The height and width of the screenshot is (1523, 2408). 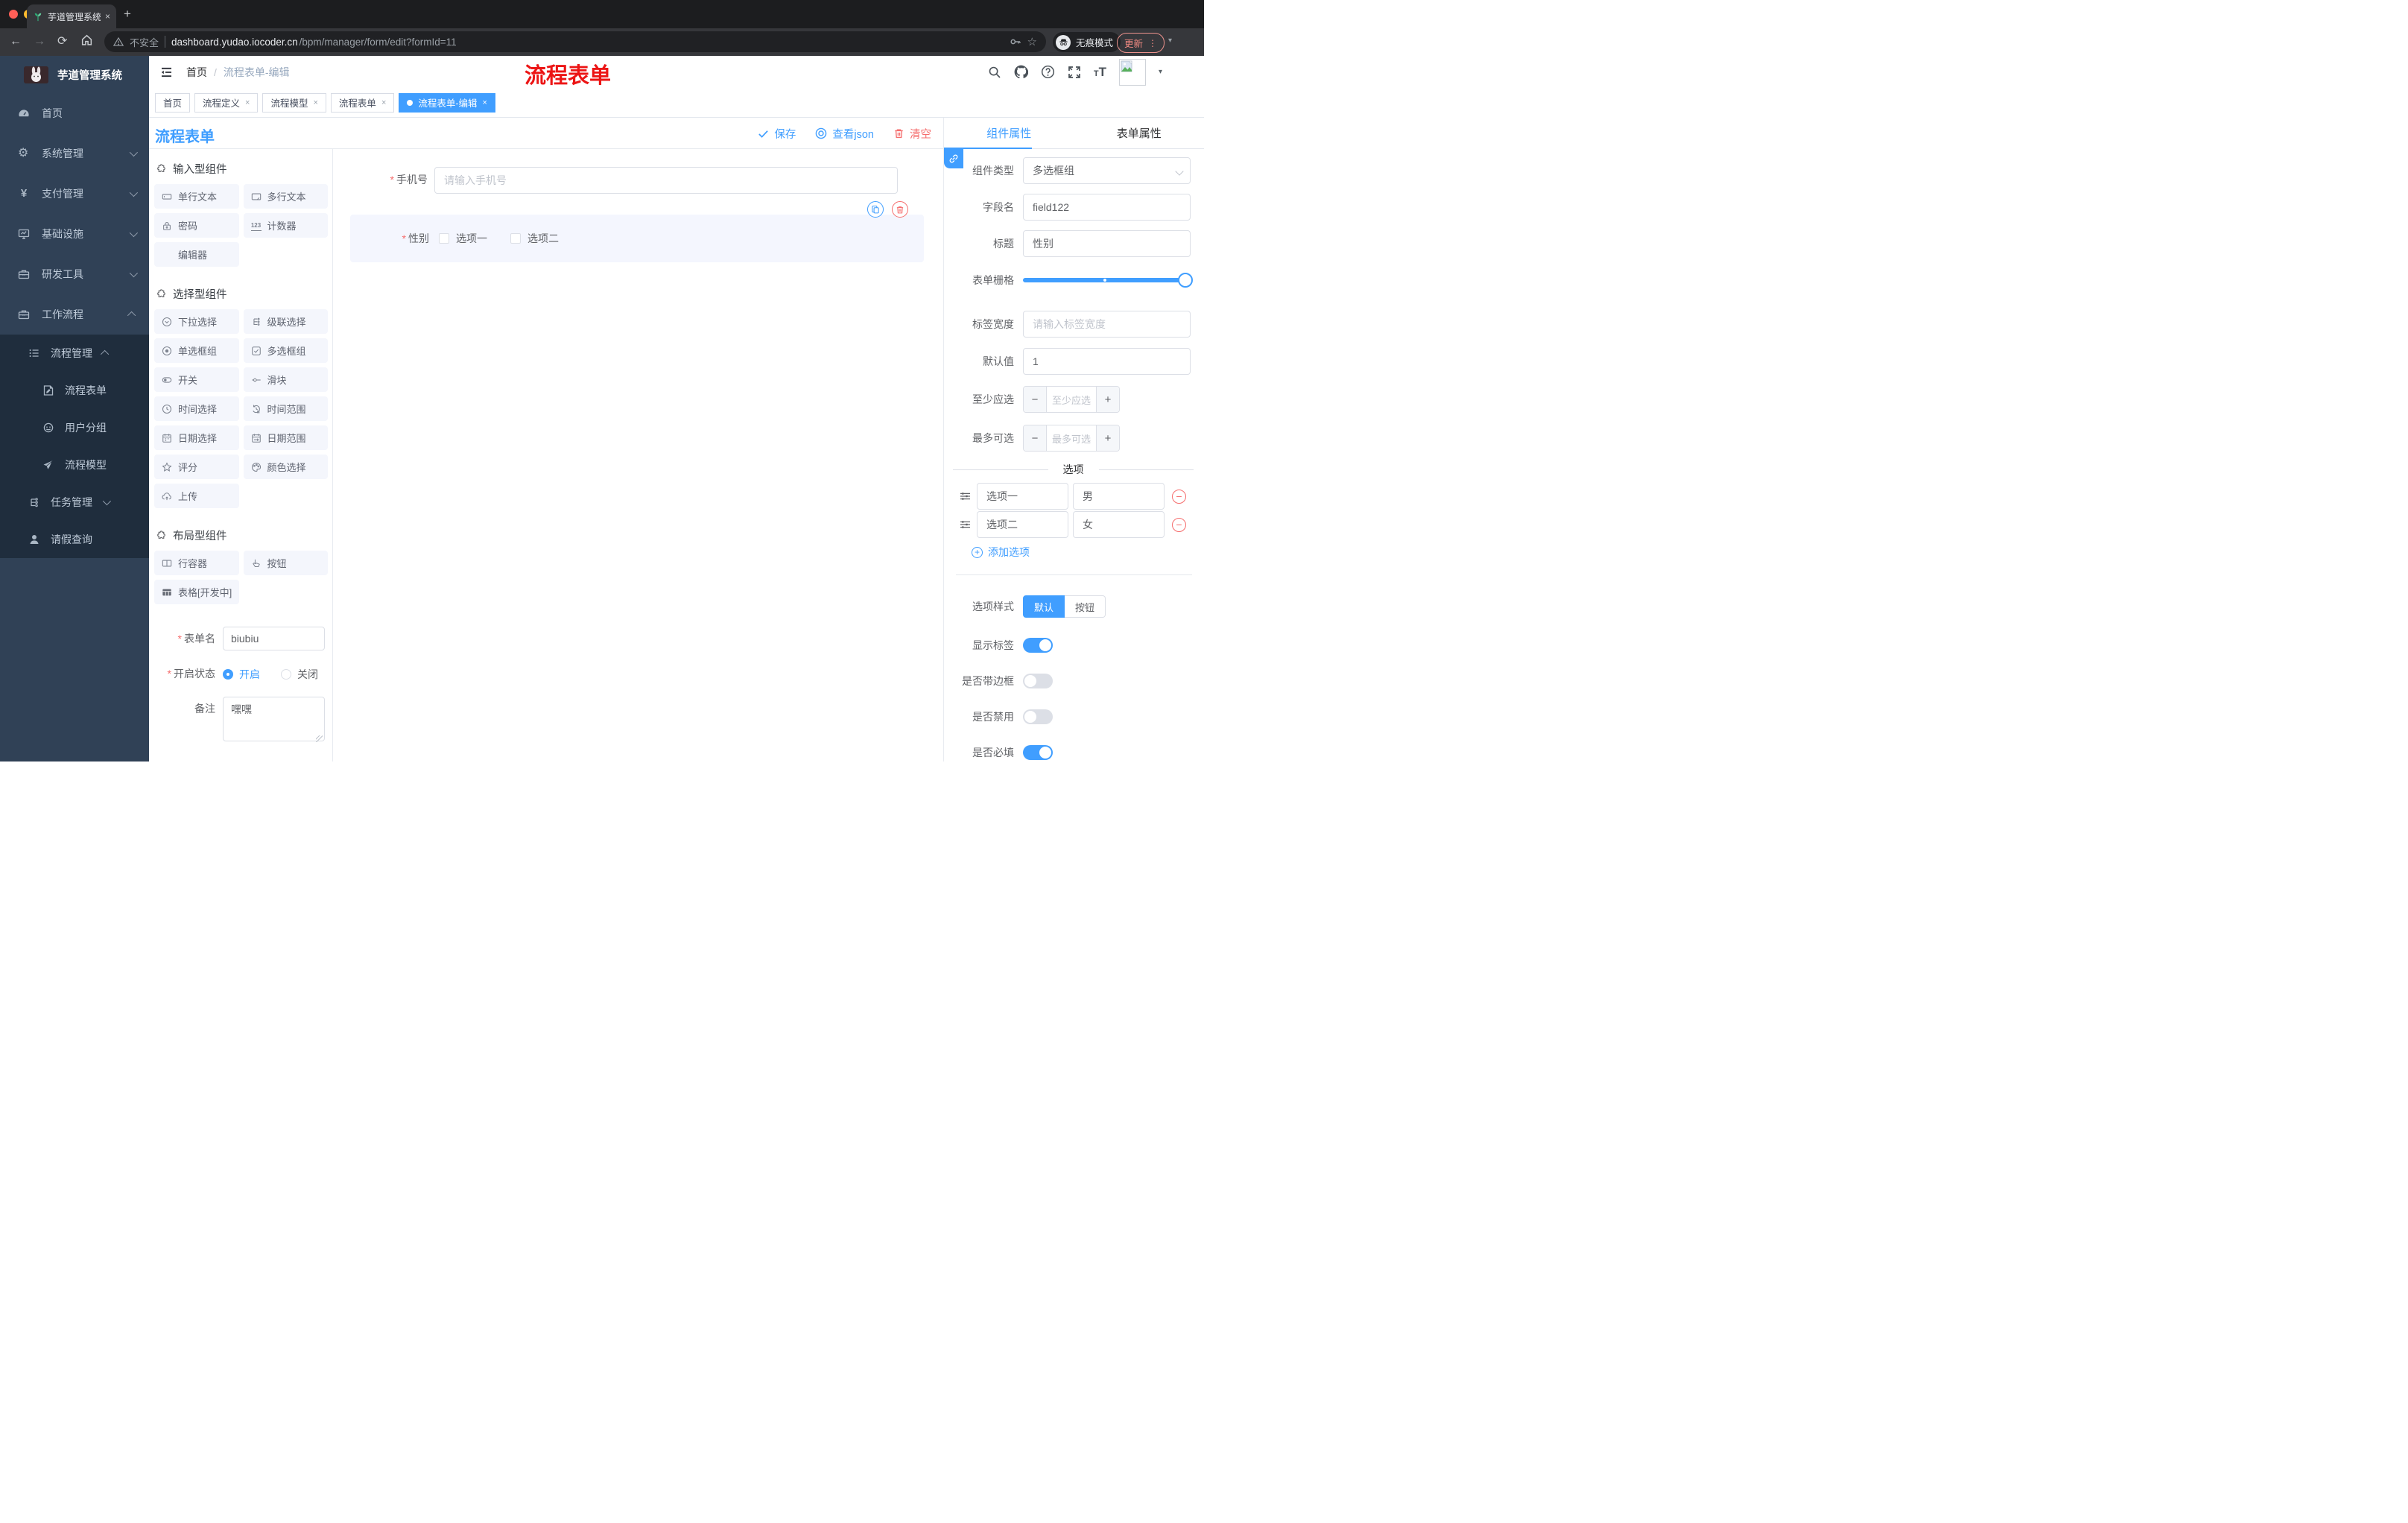 I want to click on collapse-sidebar-icon, so click(x=166, y=72).